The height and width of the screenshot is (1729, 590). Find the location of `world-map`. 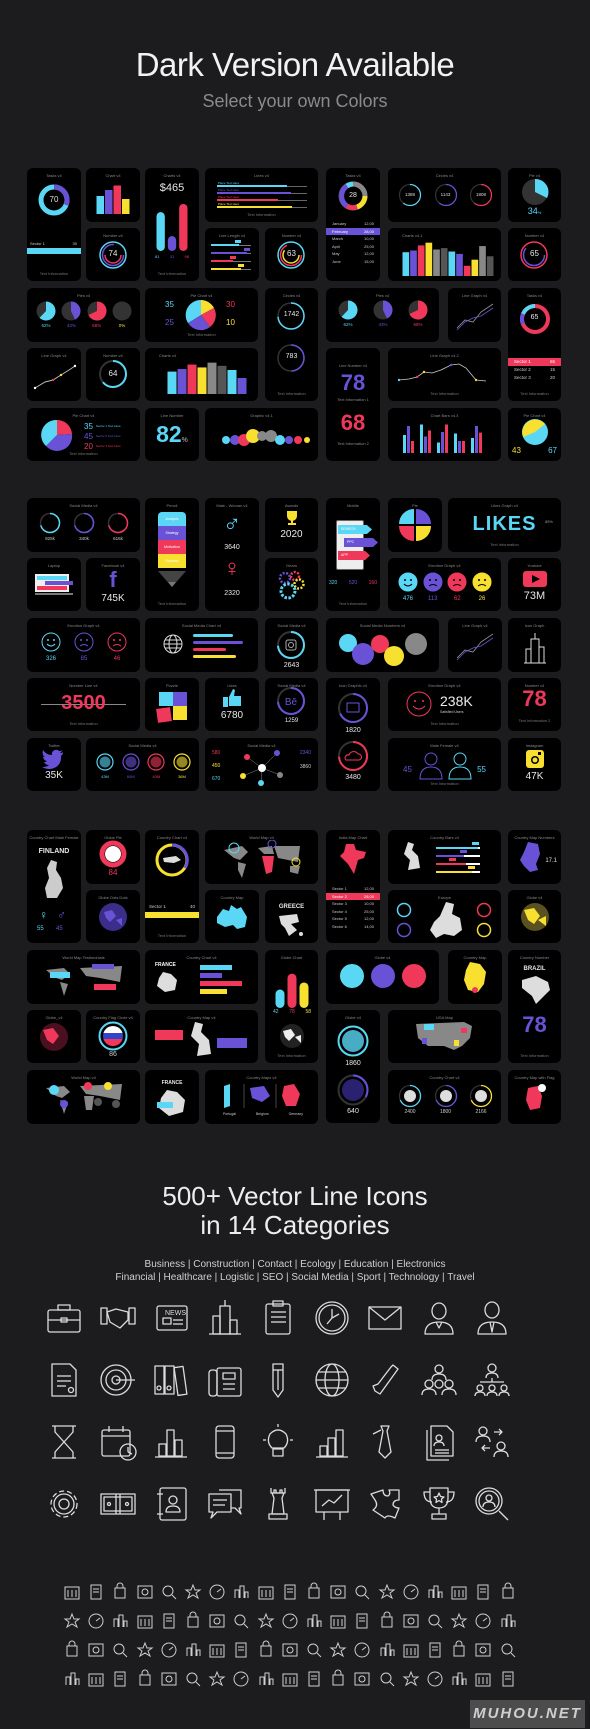

world-map is located at coordinates (262, 859).